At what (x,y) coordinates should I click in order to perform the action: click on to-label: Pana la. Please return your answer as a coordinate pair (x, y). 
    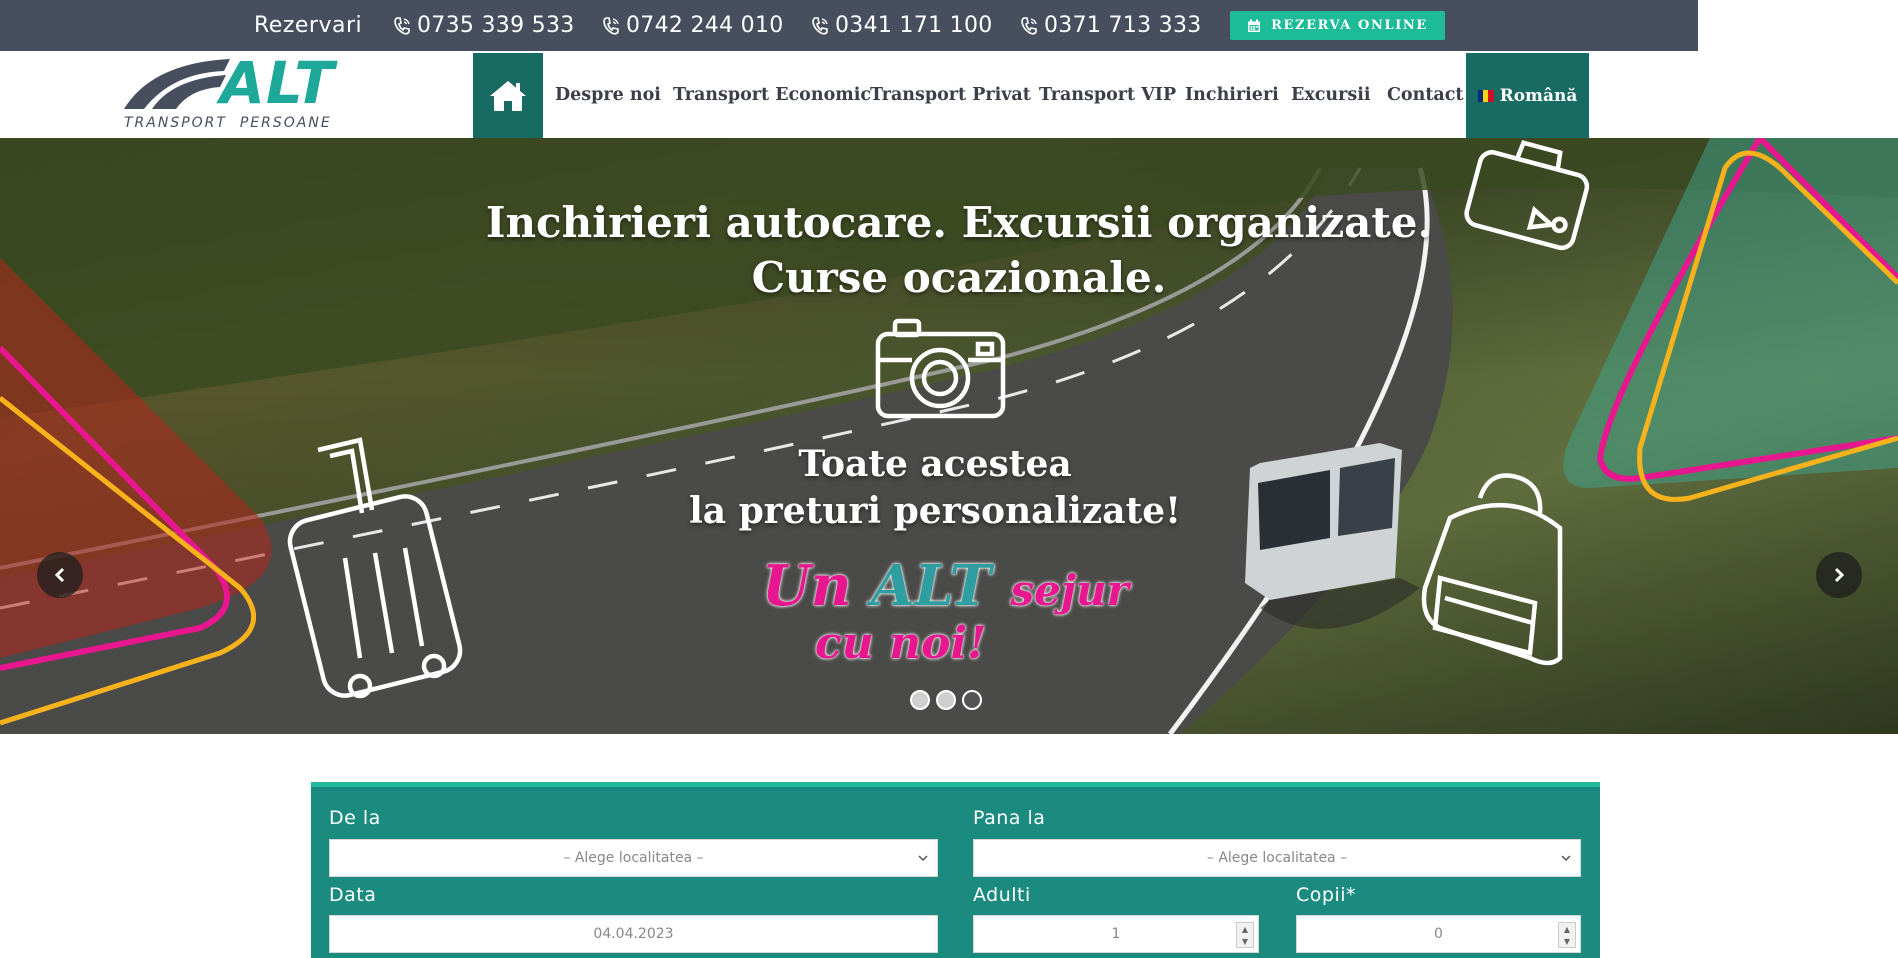
    Looking at the image, I should click on (1009, 818).